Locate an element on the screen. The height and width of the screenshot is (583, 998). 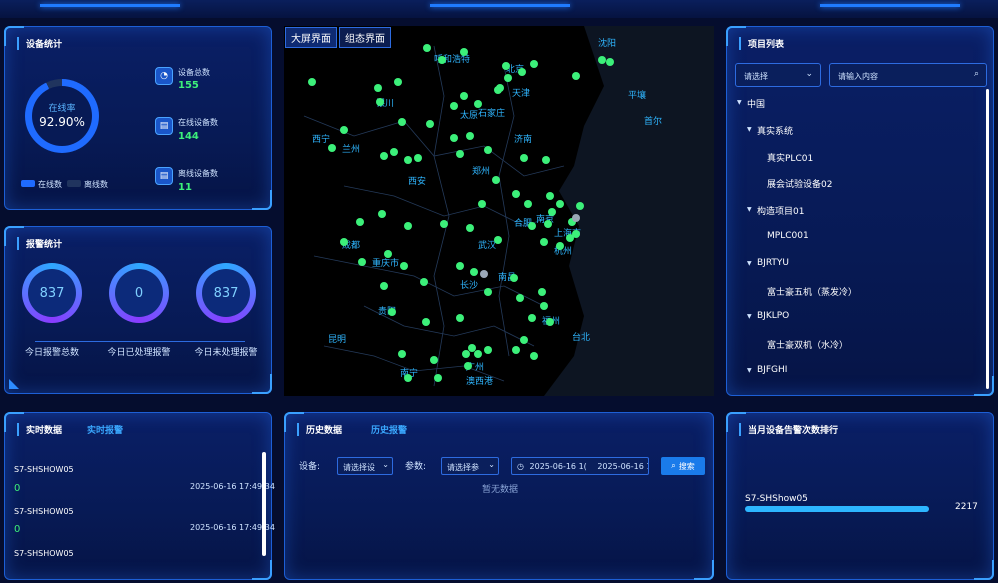
date-range-picker: ◷ 2025-06-16 1( 2025-06-16 1( is located at coordinates (580, 466).